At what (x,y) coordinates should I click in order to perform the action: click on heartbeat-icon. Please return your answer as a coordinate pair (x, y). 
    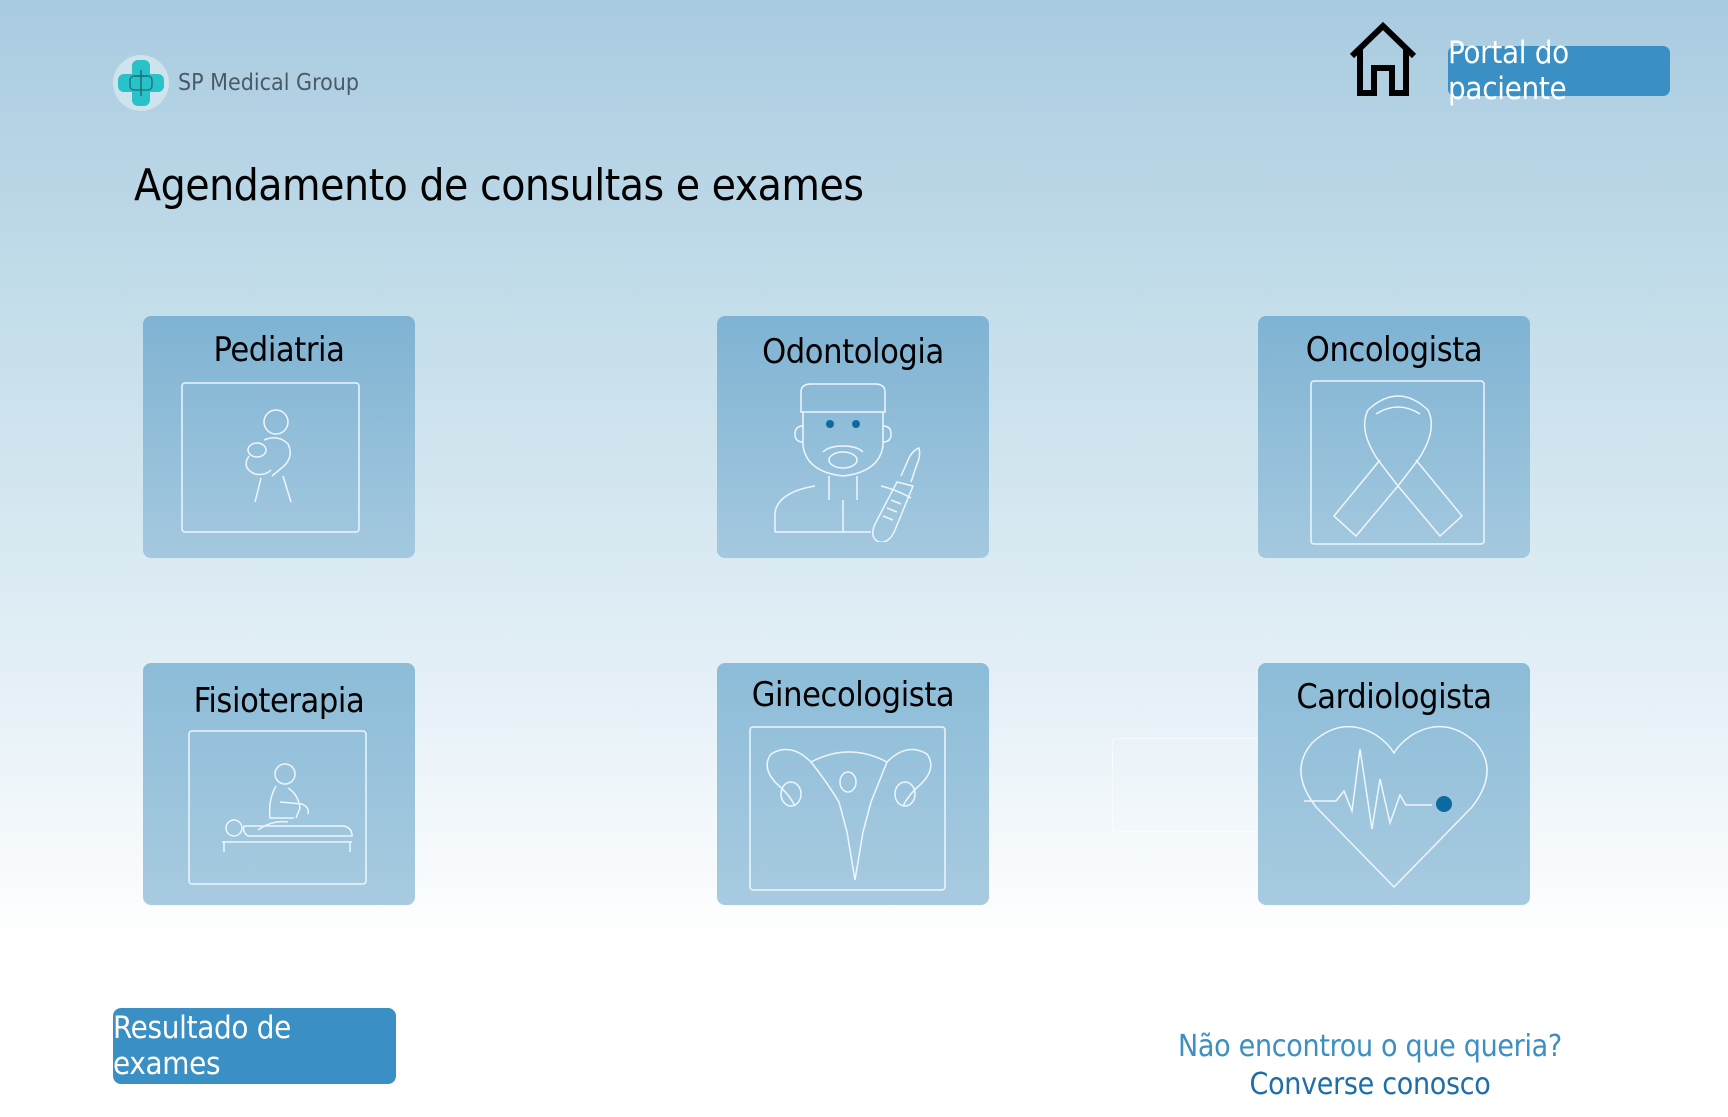
    Looking at the image, I should click on (1394, 807).